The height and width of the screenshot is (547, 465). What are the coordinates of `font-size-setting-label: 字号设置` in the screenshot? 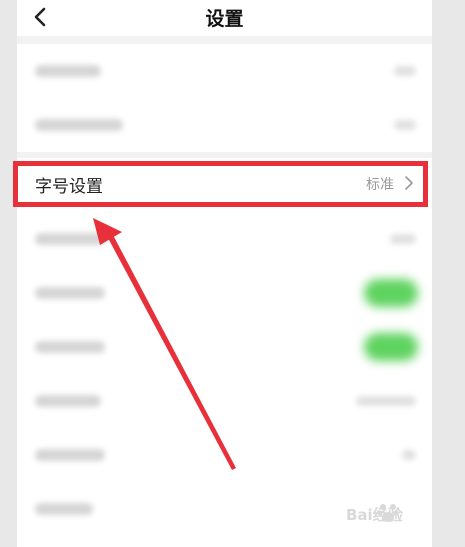 It's located at (69, 187).